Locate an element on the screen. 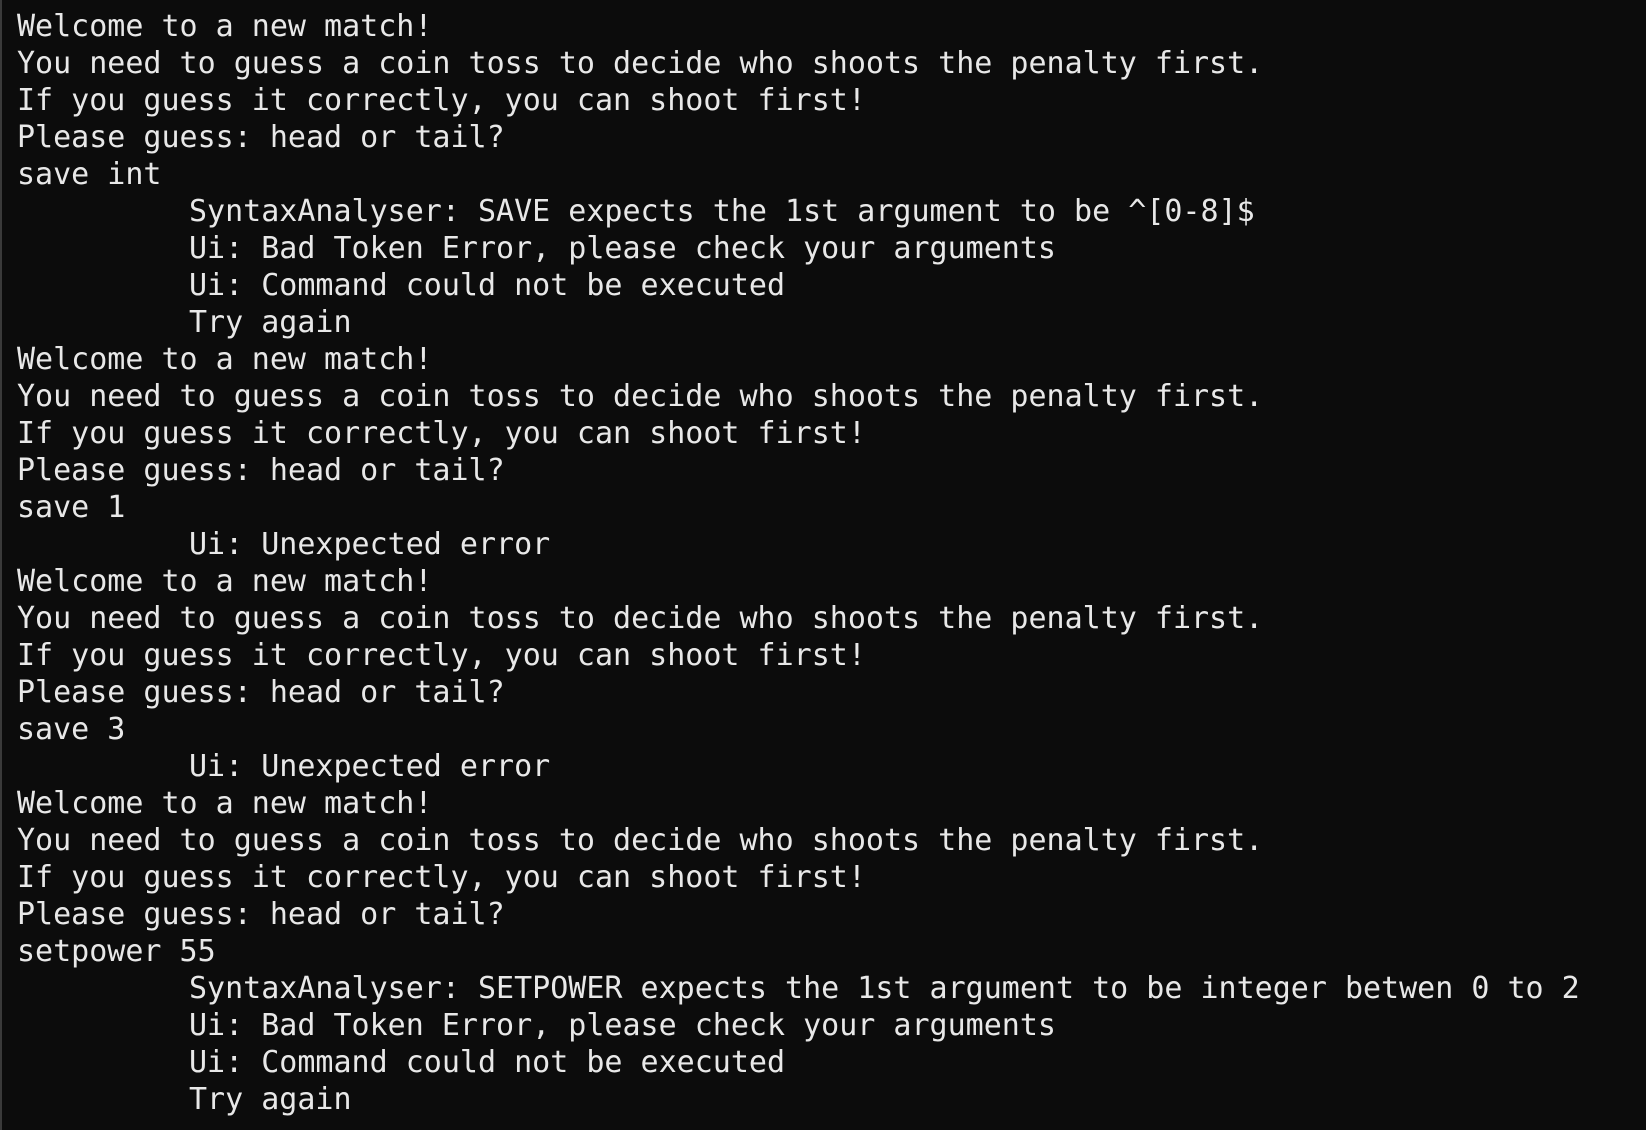 Image resolution: width=1646 pixels, height=1130 pixels. terminal-line: save 3 is located at coordinates (71, 729).